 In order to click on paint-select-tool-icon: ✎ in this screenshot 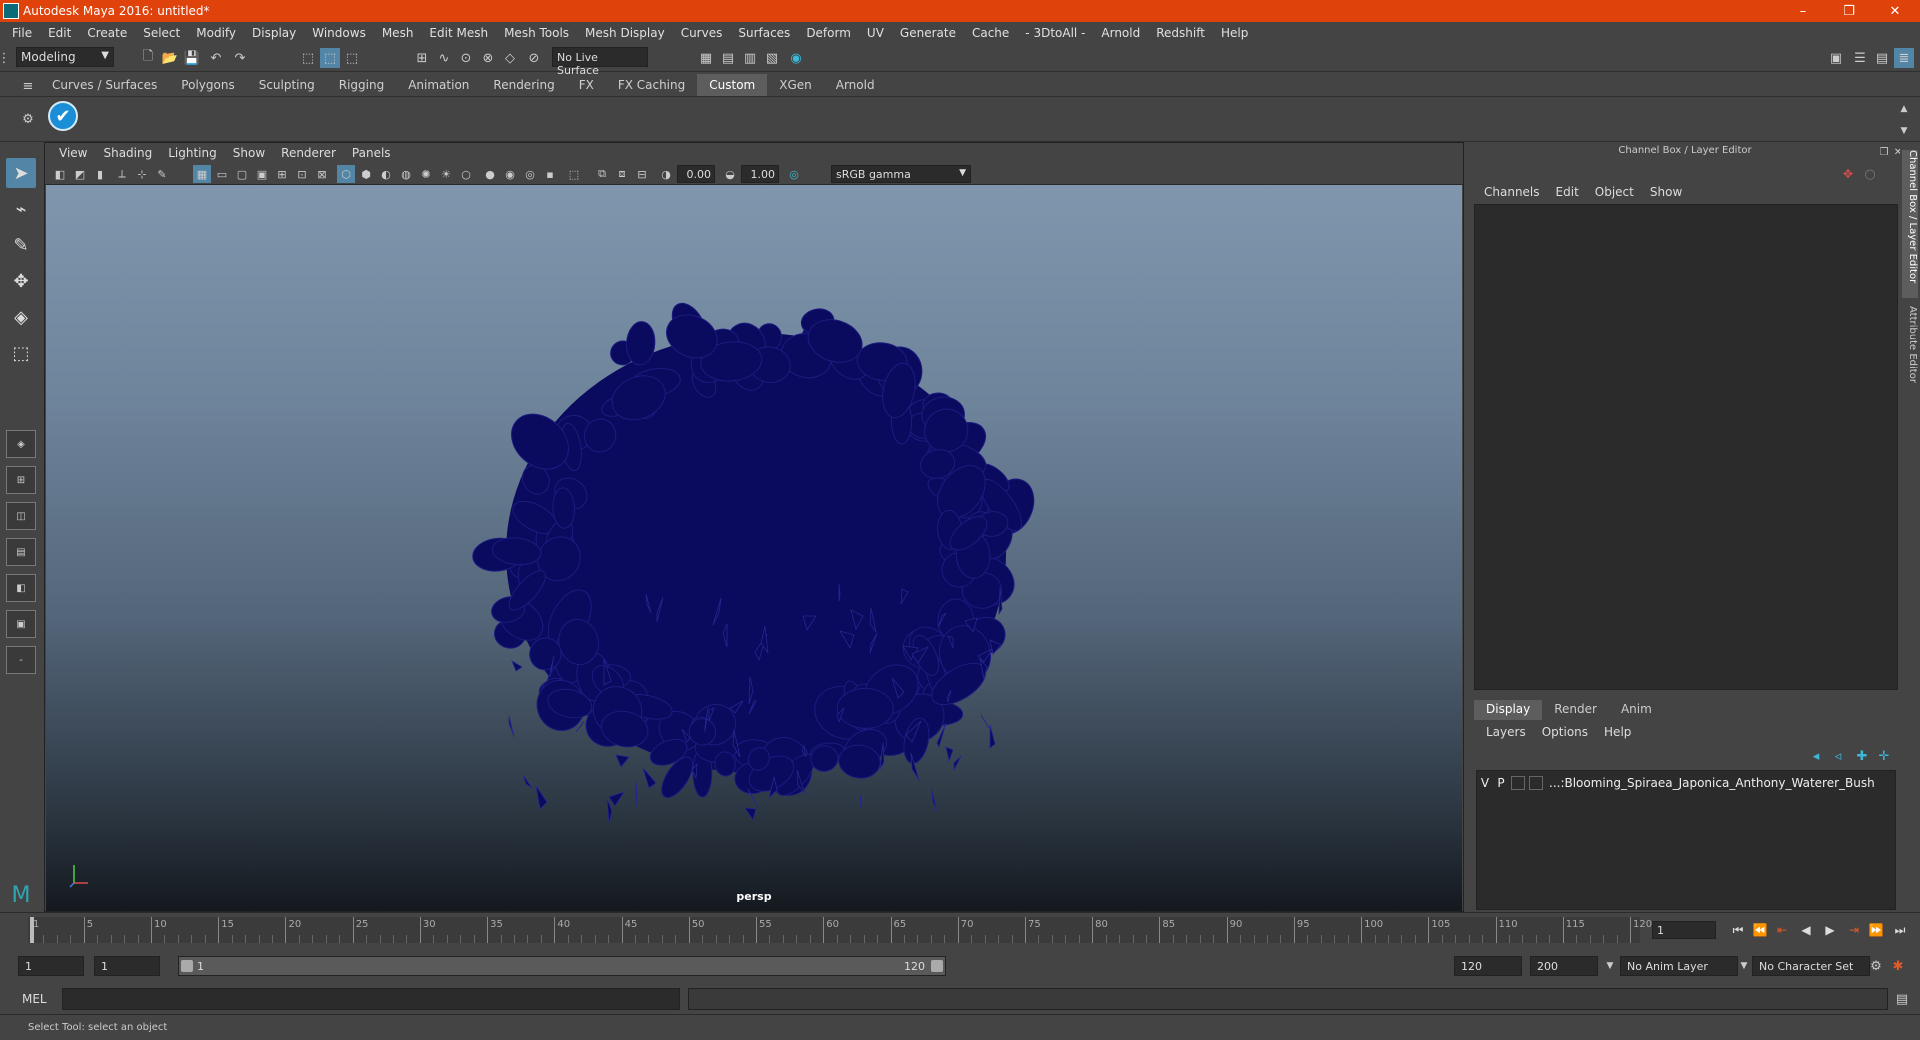, I will do `click(21, 245)`.